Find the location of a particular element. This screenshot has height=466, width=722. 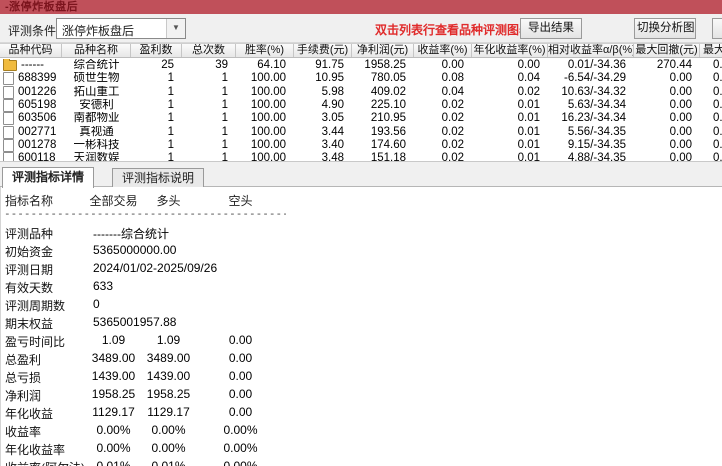

yield-cell: 0.04 is located at coordinates (452, 91).